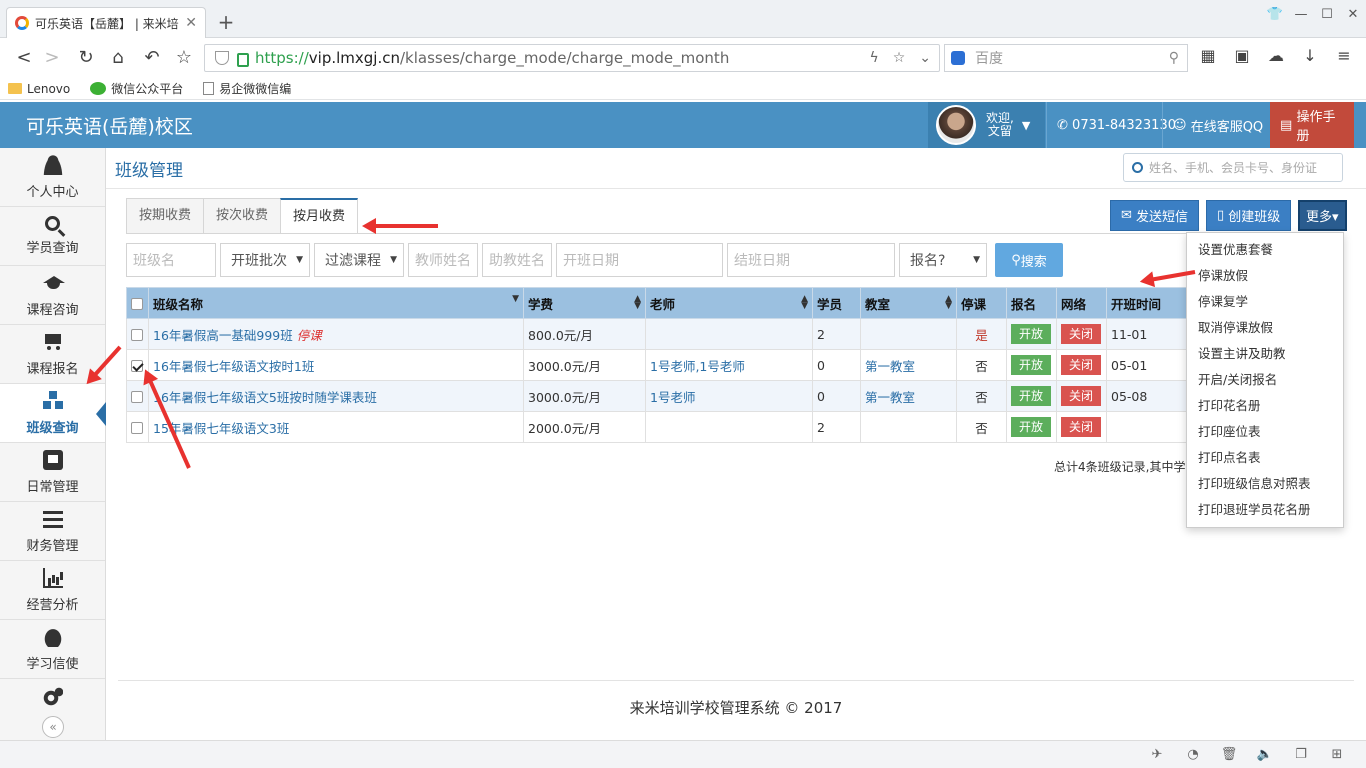  What do you see at coordinates (226, 22) in the screenshot?
I see `new-tab-icon: +` at bounding box center [226, 22].